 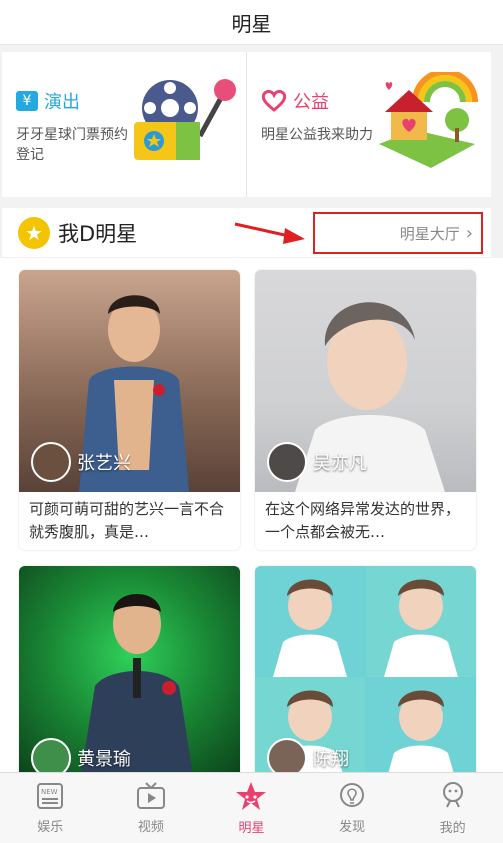 What do you see at coordinates (72, 145) in the screenshot?
I see `performance-card-desc: 牙牙星球门票预约登记` at bounding box center [72, 145].